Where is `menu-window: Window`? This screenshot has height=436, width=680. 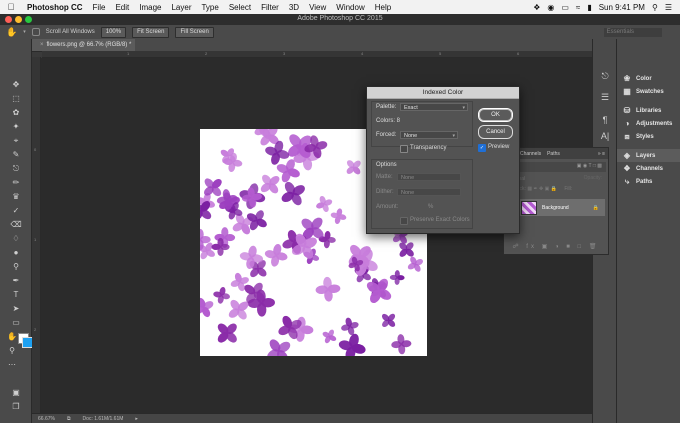 menu-window: Window is located at coordinates (350, 7).